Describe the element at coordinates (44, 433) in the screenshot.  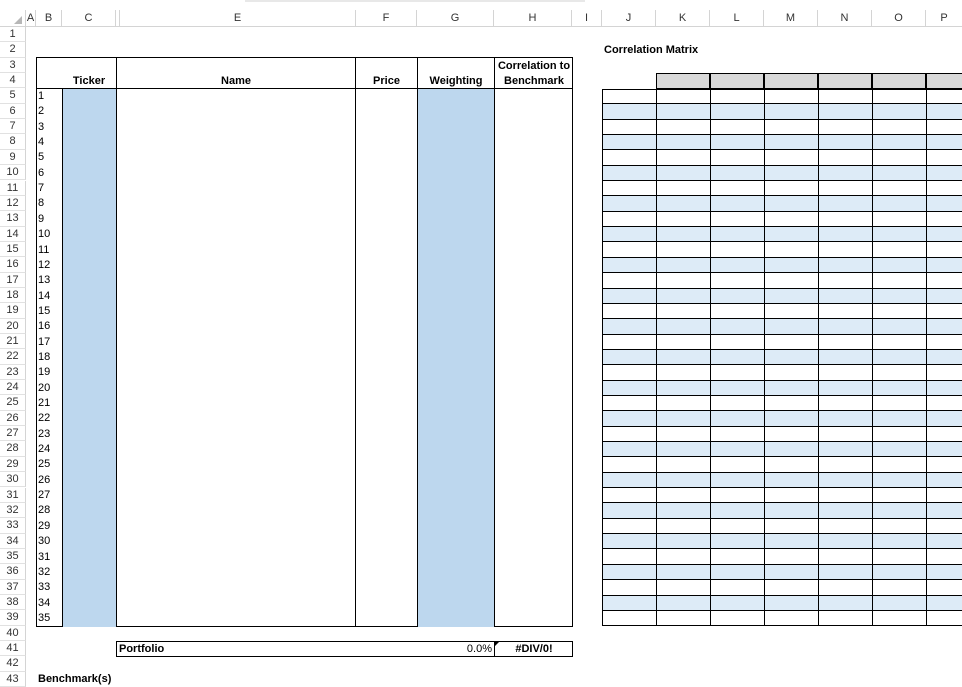
I see `holding-row-number: 23` at that location.